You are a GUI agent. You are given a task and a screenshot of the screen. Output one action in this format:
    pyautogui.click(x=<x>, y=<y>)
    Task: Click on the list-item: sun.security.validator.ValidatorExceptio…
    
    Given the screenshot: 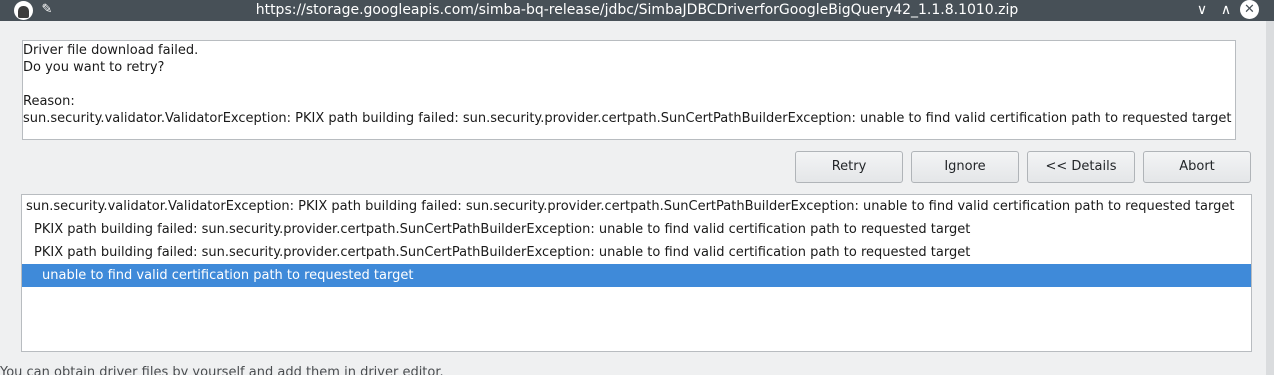 What is the action you would take?
    pyautogui.click(x=638, y=206)
    